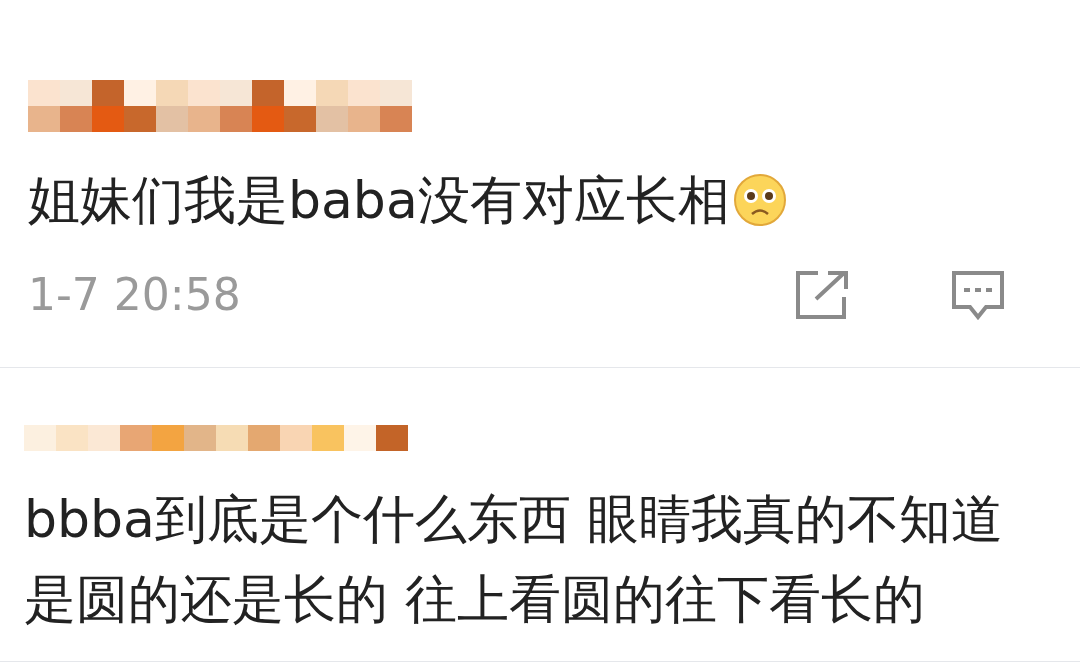 This screenshot has height=667, width=1080. I want to click on comment-text: 姐妹们我是baba没有对应长相, so click(379, 200).